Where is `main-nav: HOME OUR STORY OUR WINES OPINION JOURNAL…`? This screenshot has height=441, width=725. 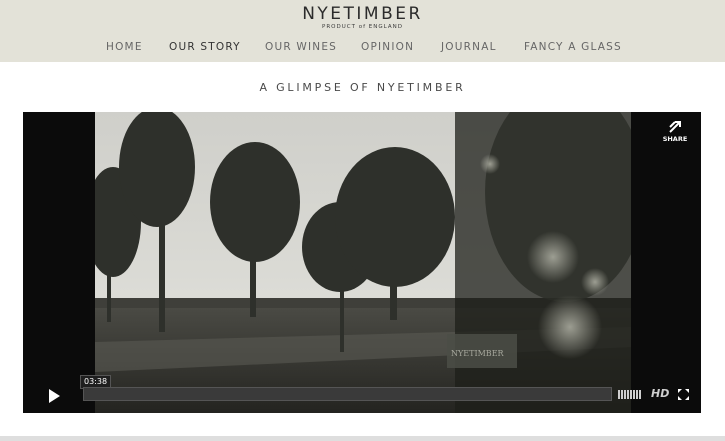 main-nav: HOME OUR STORY OUR WINES OPINION JOURNAL… is located at coordinates (362, 48).